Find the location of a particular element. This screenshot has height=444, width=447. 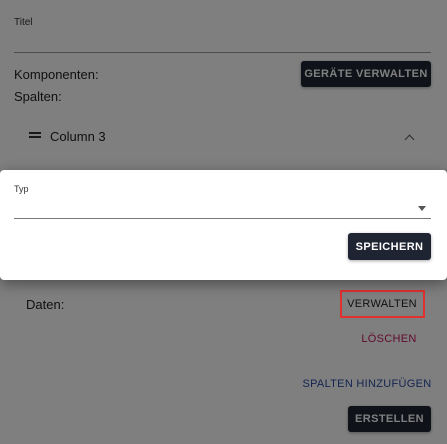

type-select is located at coordinates (222, 218).